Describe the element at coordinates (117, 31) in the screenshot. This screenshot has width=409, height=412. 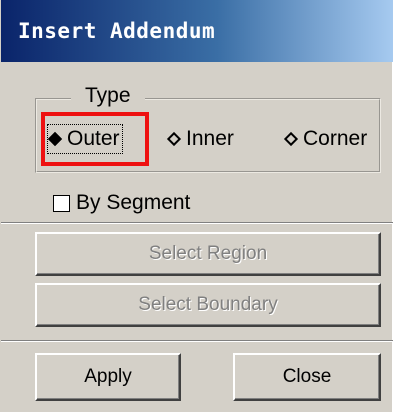
I see `window-title: Insert Addendum` at that location.